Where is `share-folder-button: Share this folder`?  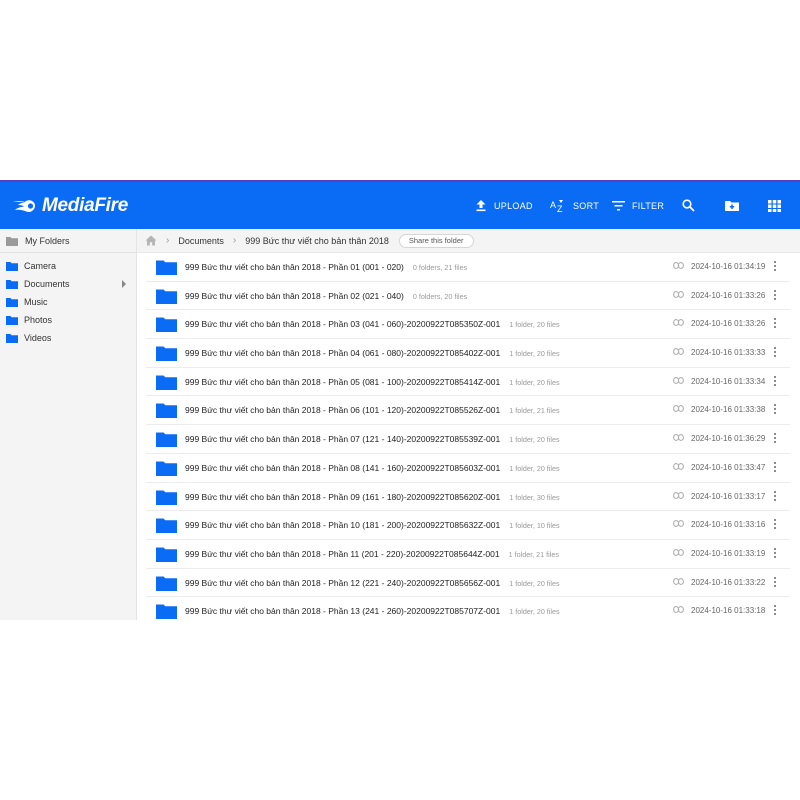
share-folder-button: Share this folder is located at coordinates (436, 240).